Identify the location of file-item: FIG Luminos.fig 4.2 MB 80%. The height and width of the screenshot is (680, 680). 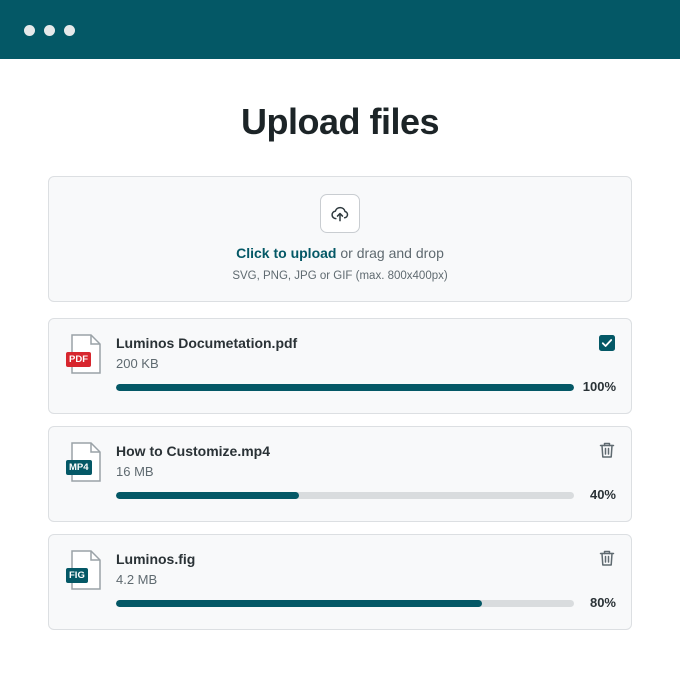
(340, 582).